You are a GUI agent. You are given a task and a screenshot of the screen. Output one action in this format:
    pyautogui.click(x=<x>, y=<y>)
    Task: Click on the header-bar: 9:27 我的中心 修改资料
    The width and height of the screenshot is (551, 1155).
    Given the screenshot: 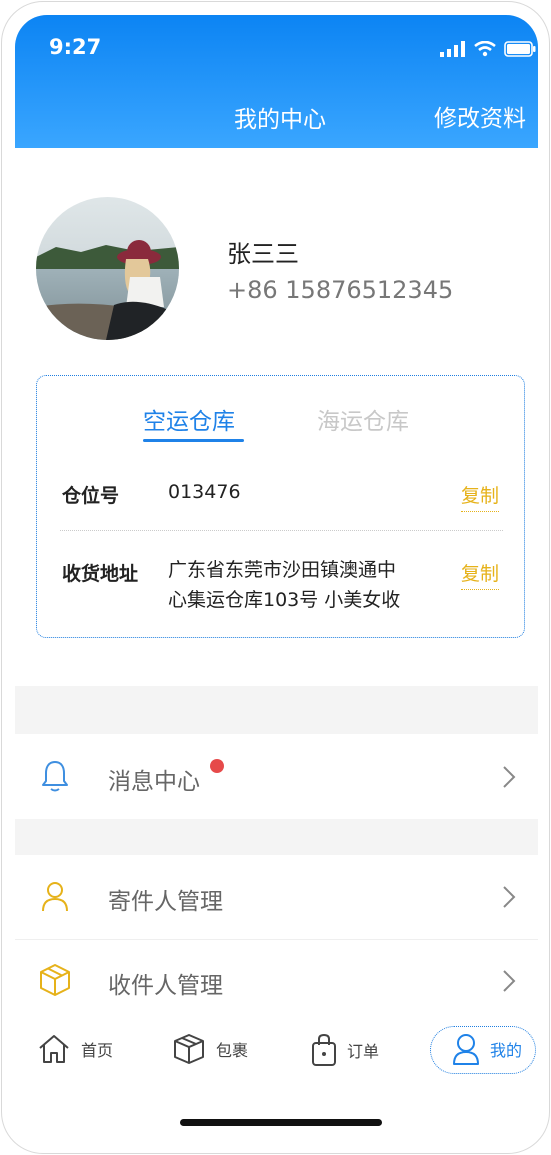 What is the action you would take?
    pyautogui.click(x=276, y=81)
    